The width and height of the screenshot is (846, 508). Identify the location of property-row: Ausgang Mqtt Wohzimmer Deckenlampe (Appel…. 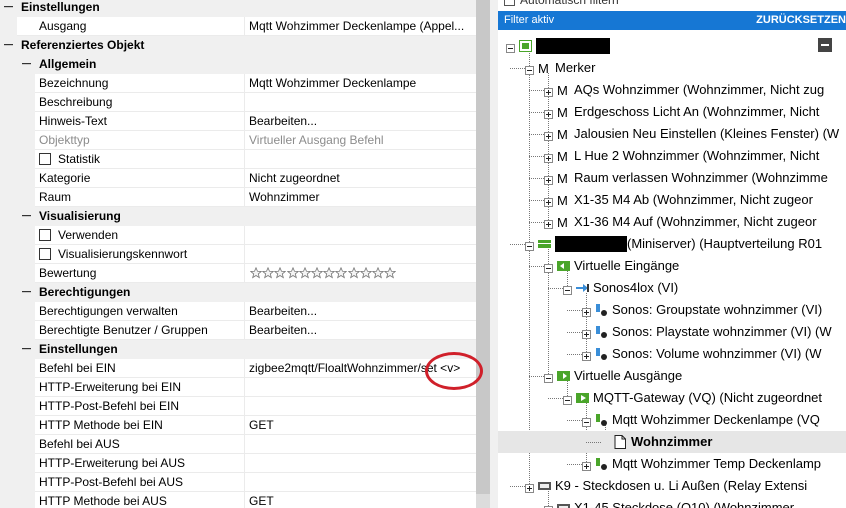
(238, 26).